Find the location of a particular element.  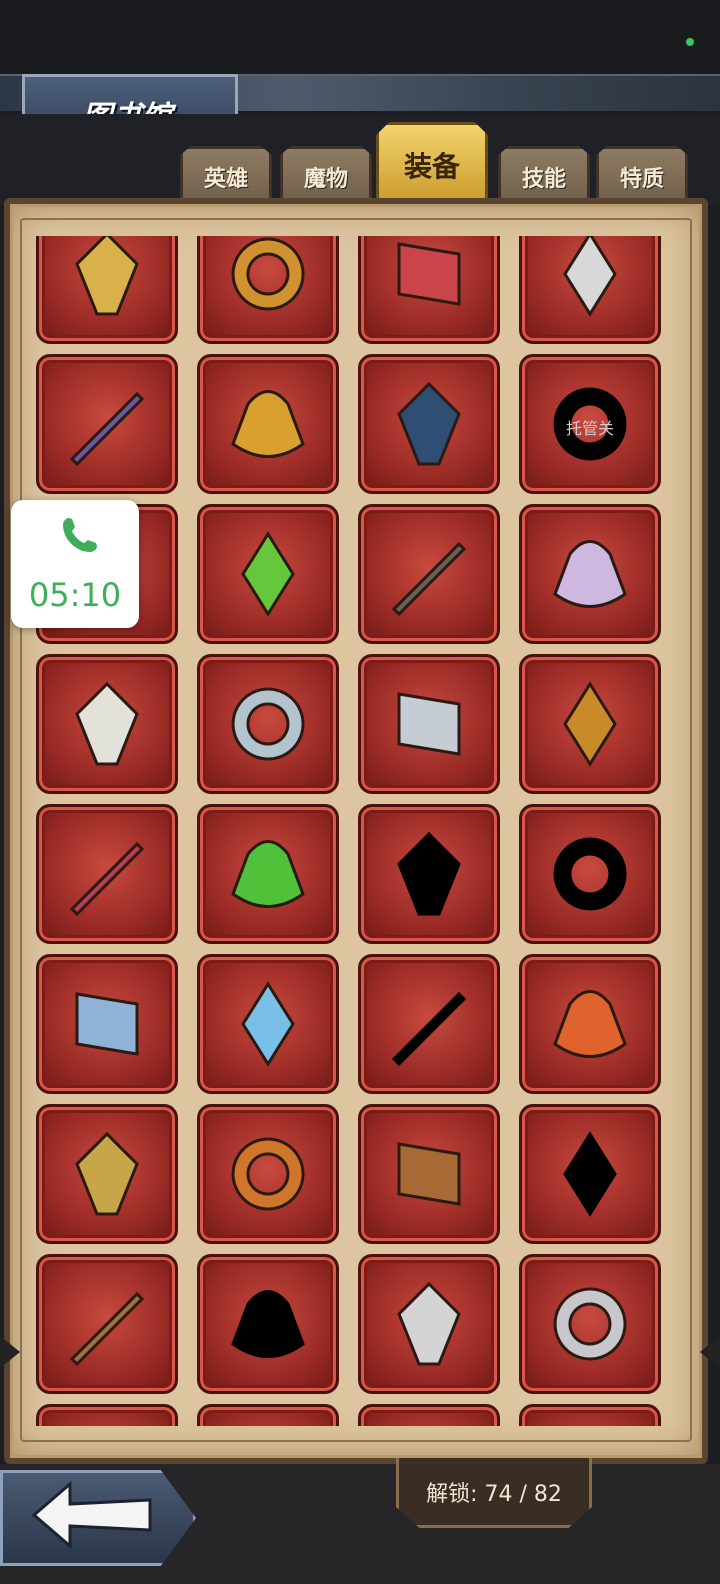

shadow-weapon-icon is located at coordinates (429, 873).